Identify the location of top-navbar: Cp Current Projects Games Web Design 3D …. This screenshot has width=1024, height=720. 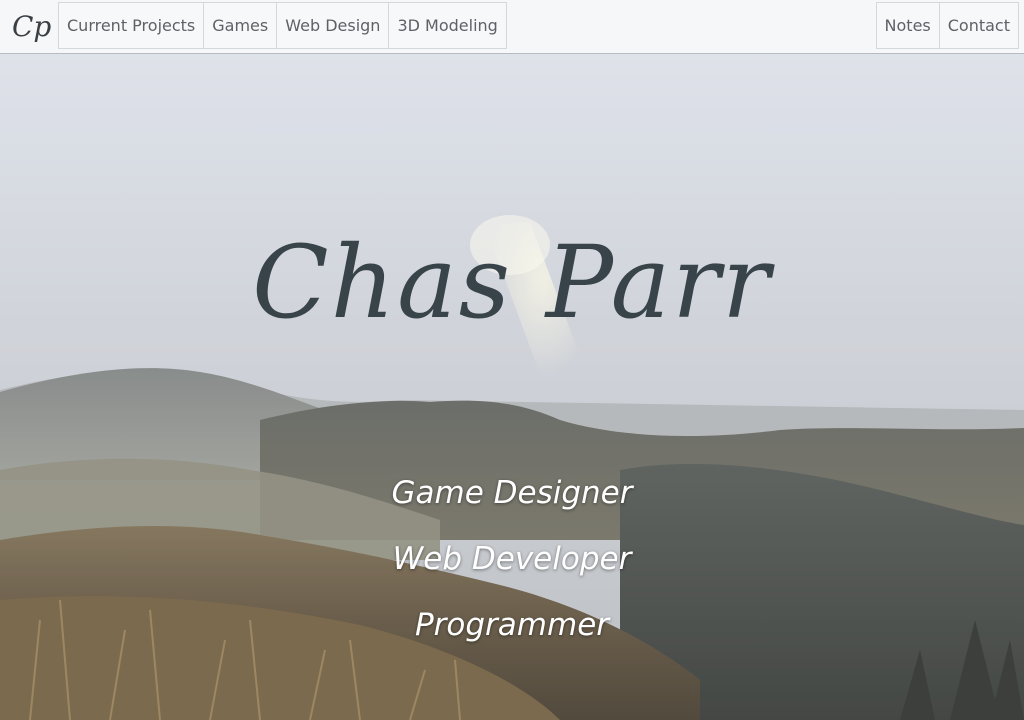
(512, 27).